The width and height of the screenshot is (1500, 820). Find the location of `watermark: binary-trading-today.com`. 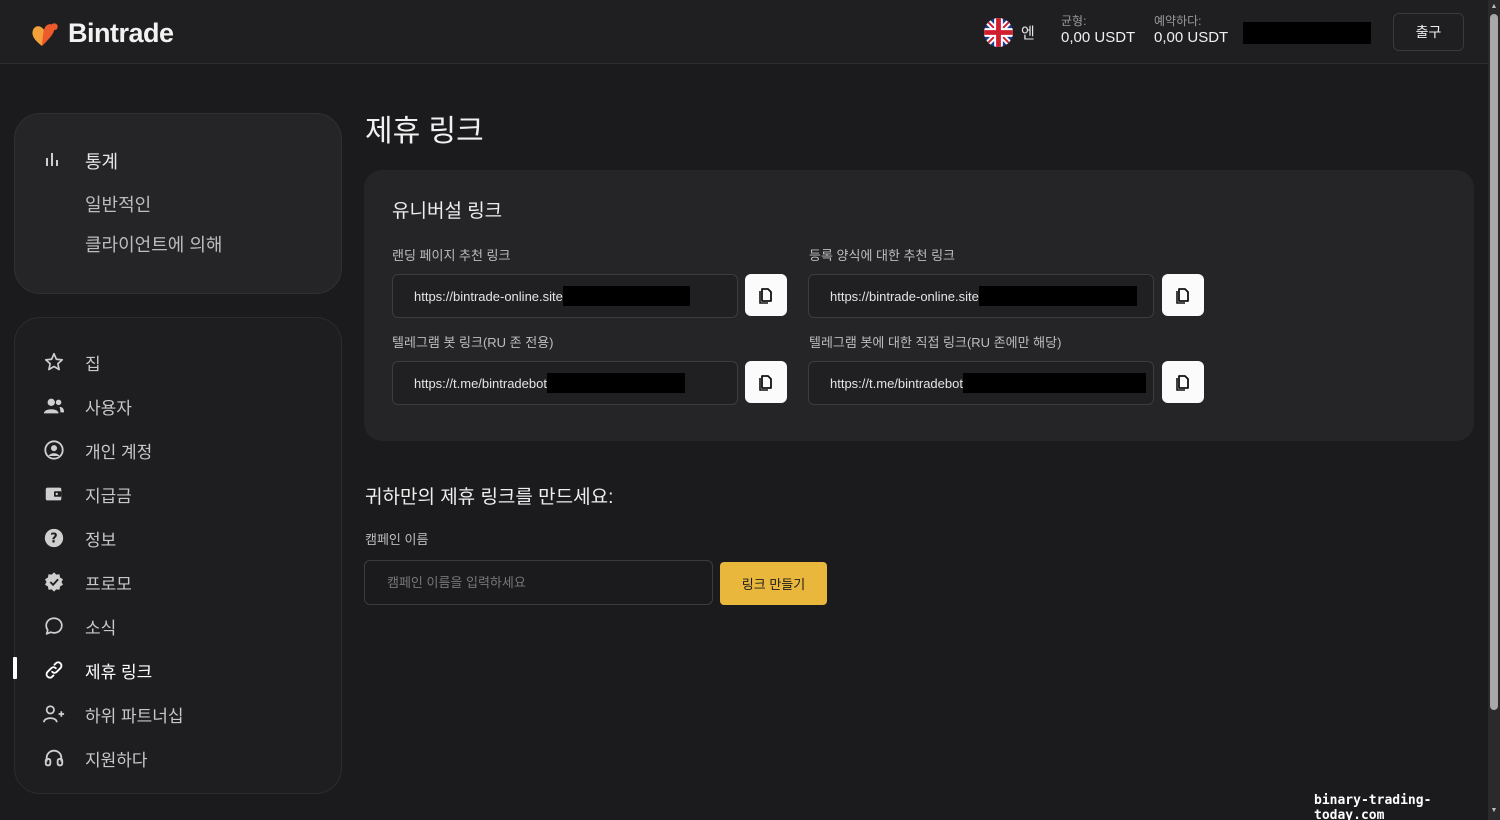

watermark: binary-trading-today.com is located at coordinates (1373, 806).